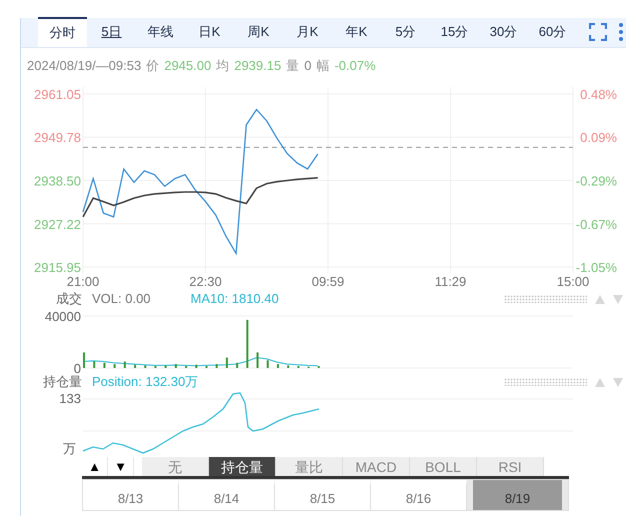 This screenshot has width=626, height=516. I want to click on period-tab: 年线, so click(160, 32).